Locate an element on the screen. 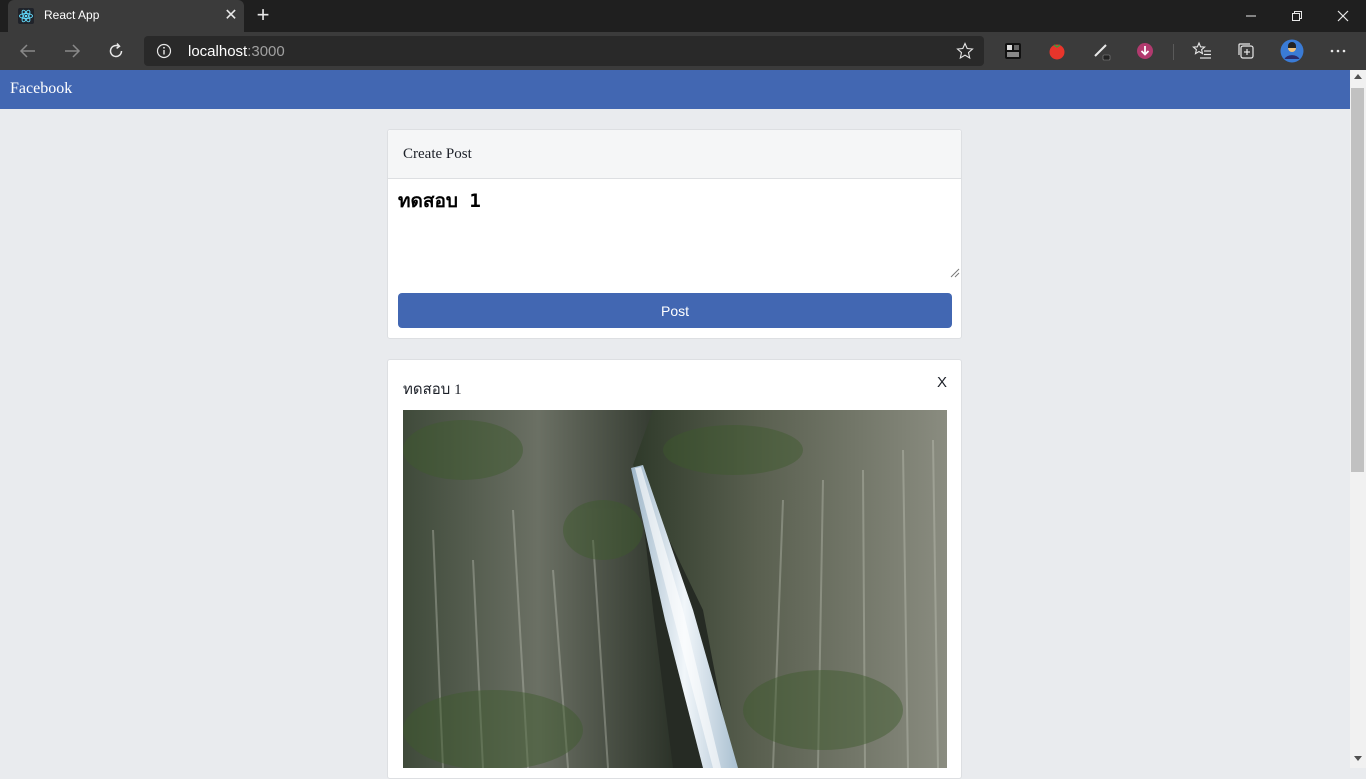 This screenshot has height=779, width=1366. favorite-star-icon is located at coordinates (965, 51).